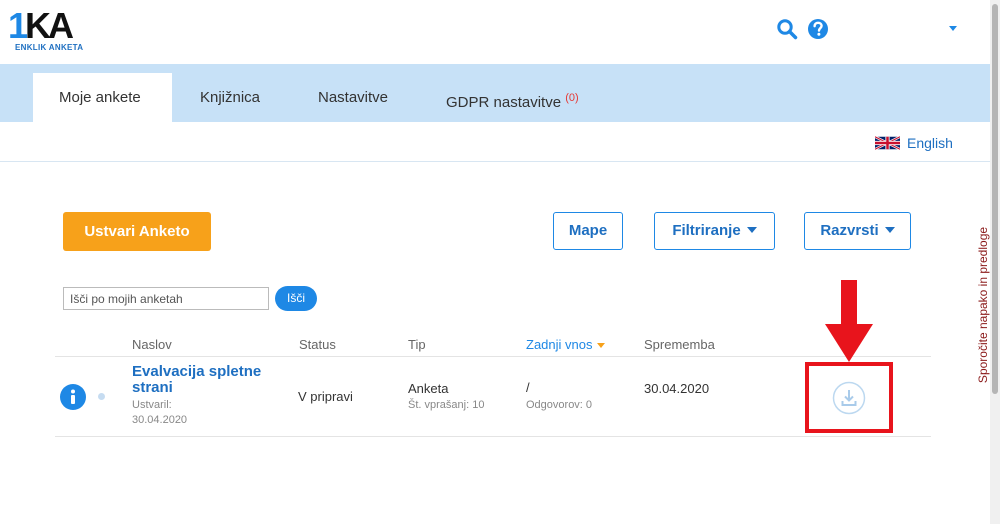 This screenshot has height=524, width=1000. I want to click on language-bar: English, so click(495, 142).